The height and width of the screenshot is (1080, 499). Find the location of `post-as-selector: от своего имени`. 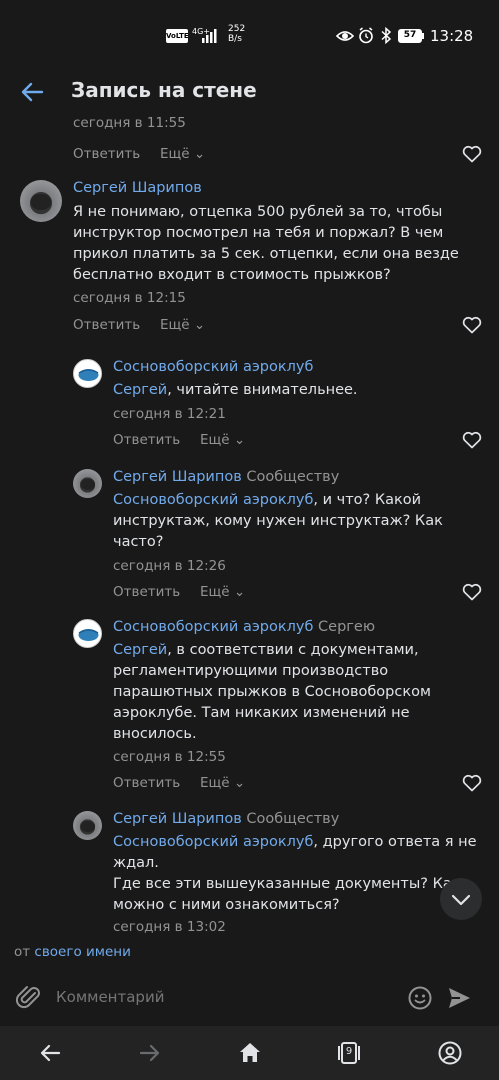

post-as-selector: от своего имени is located at coordinates (72, 952).